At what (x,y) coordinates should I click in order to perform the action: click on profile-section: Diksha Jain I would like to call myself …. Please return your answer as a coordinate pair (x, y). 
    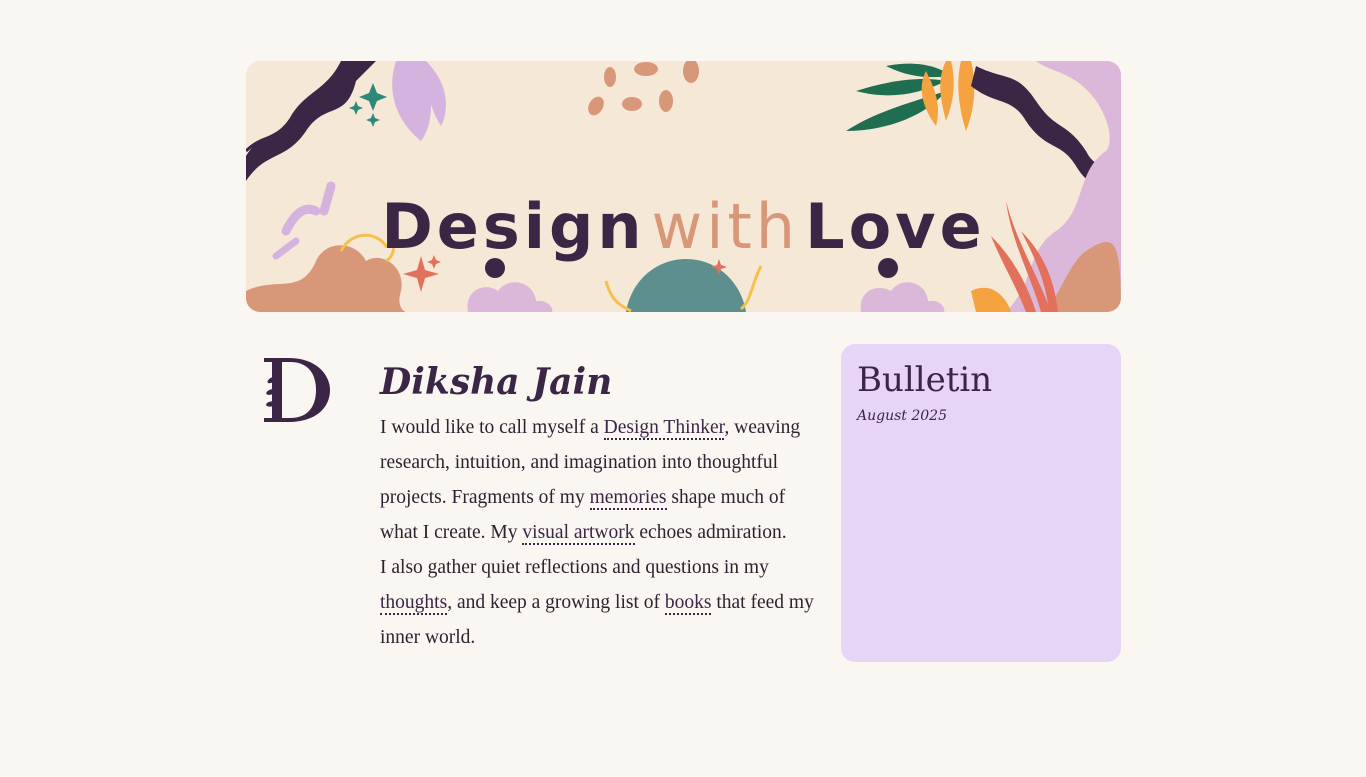
    Looking at the image, I should click on (600, 507).